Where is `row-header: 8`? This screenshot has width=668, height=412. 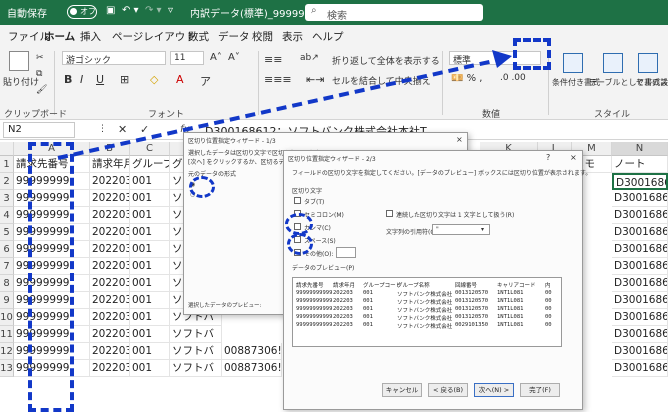
row-header: 8 is located at coordinates (7, 283).